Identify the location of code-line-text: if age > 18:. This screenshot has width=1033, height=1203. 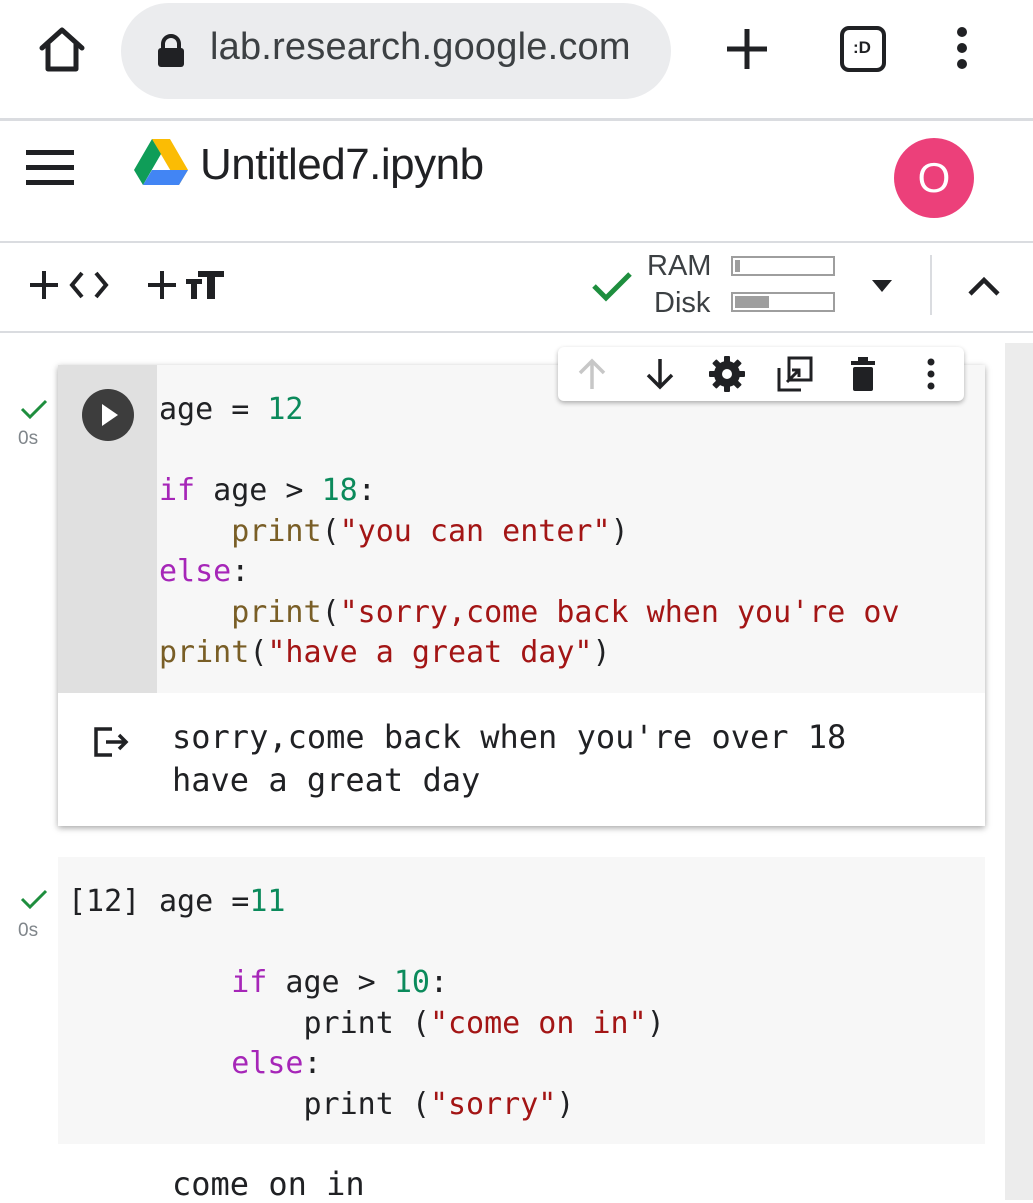
(267, 490).